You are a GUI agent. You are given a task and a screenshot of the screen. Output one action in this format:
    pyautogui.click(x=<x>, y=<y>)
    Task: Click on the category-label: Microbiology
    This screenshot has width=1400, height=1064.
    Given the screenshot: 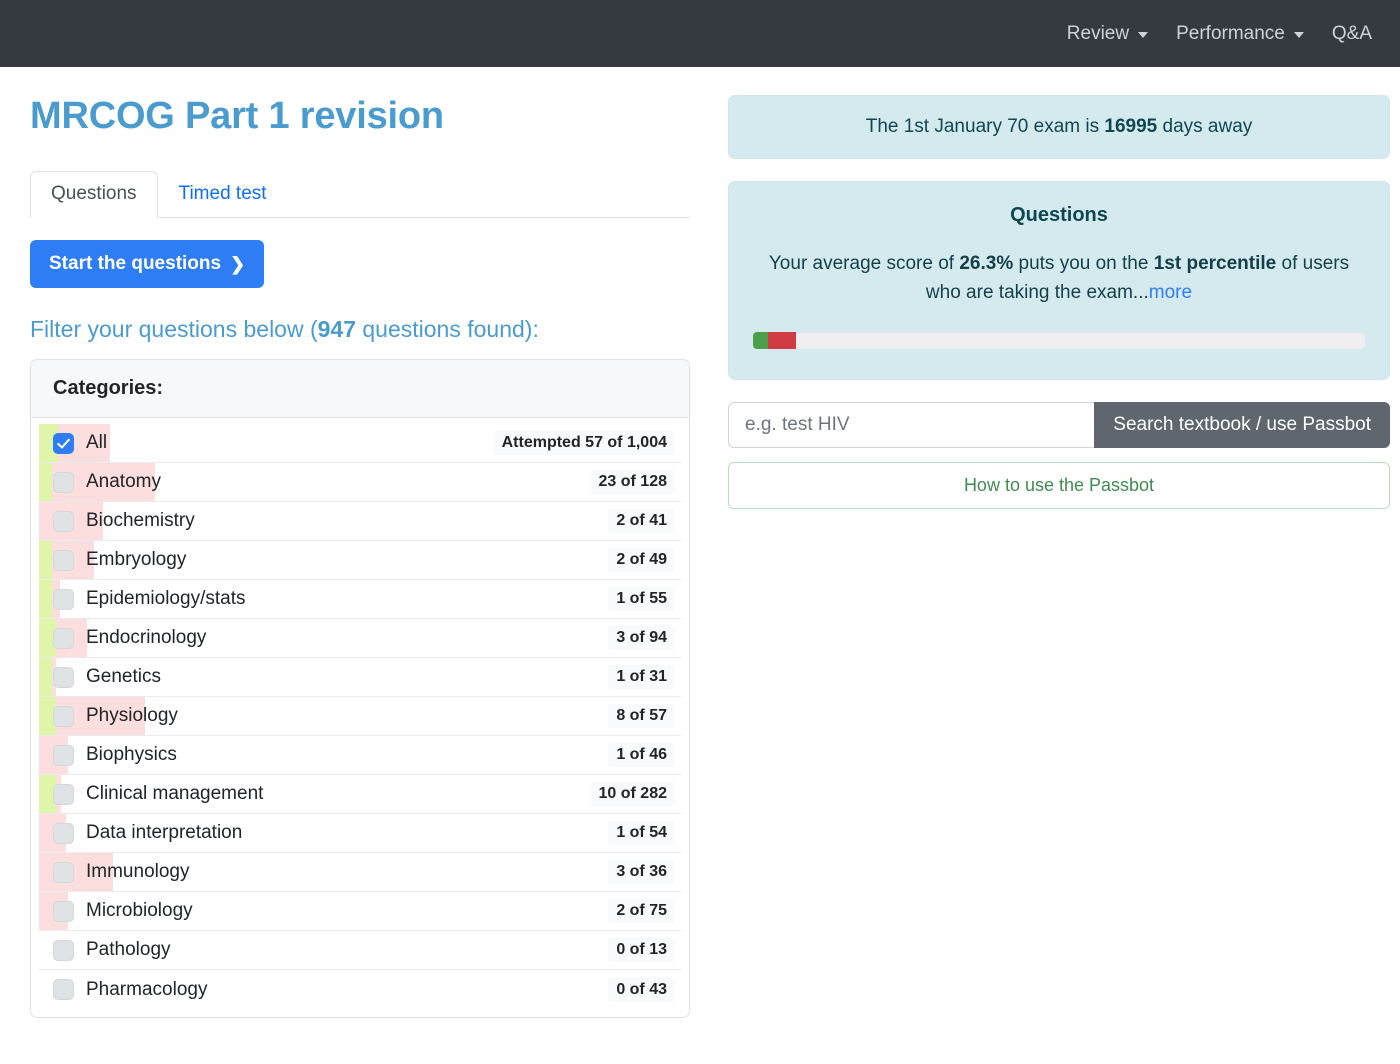 What is the action you would take?
    pyautogui.click(x=139, y=910)
    